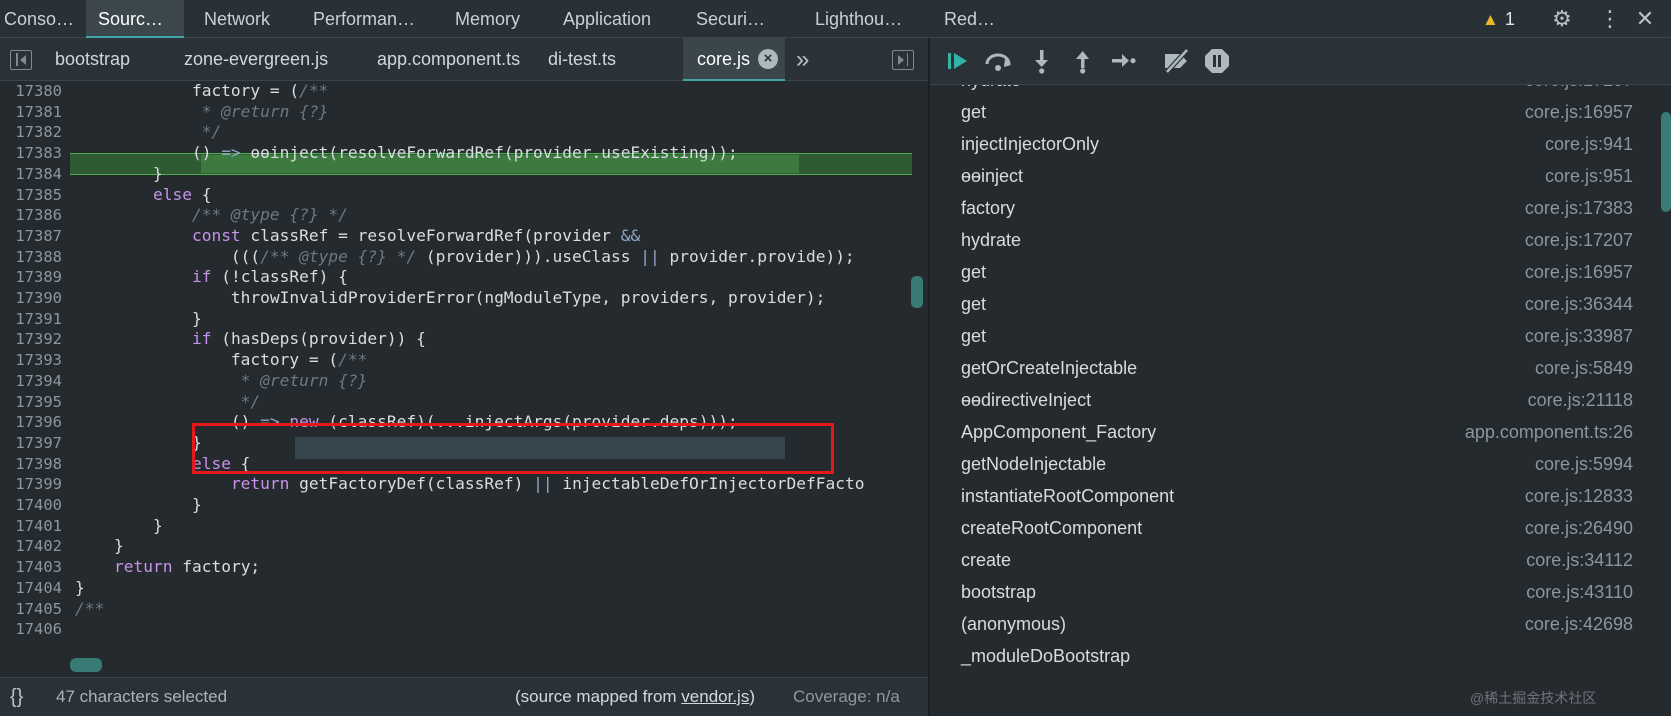 The width and height of the screenshot is (1671, 716). I want to click on code-line: 17380 factory = (/**, so click(464, 91).